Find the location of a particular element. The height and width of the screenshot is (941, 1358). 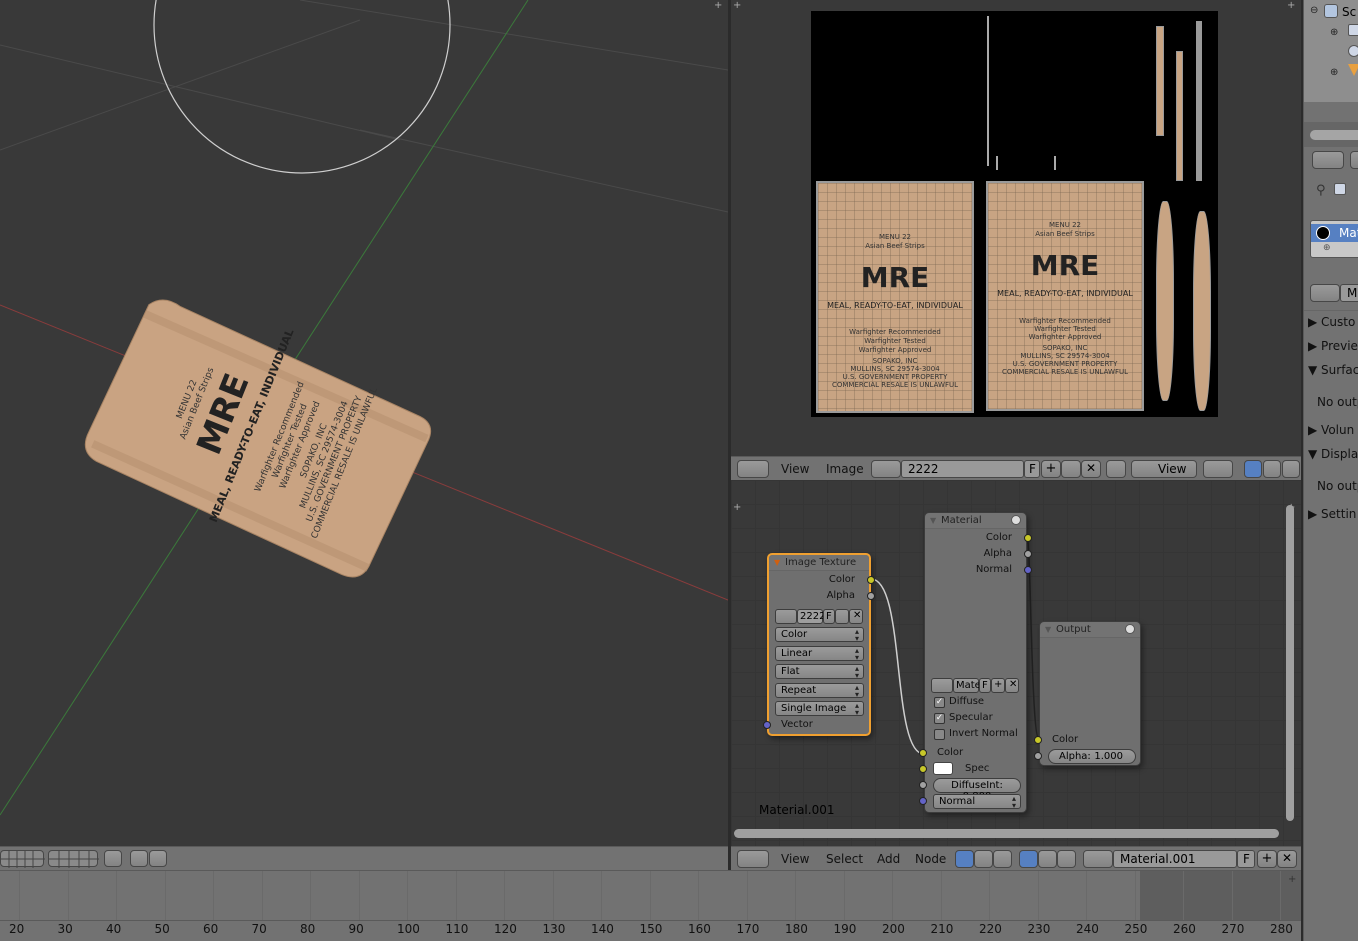

outliner: ⊖ Sc ⊕ ⊕ is located at coordinates (1331, 51).